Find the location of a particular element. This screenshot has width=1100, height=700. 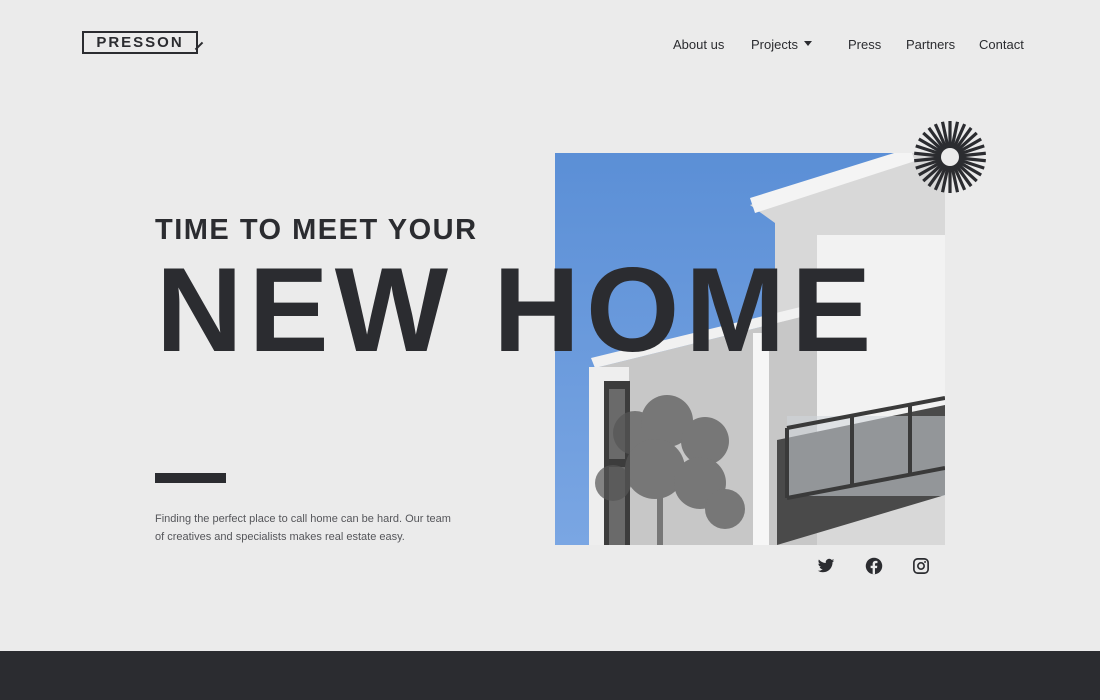

nav-partners: Partners is located at coordinates (930, 45).